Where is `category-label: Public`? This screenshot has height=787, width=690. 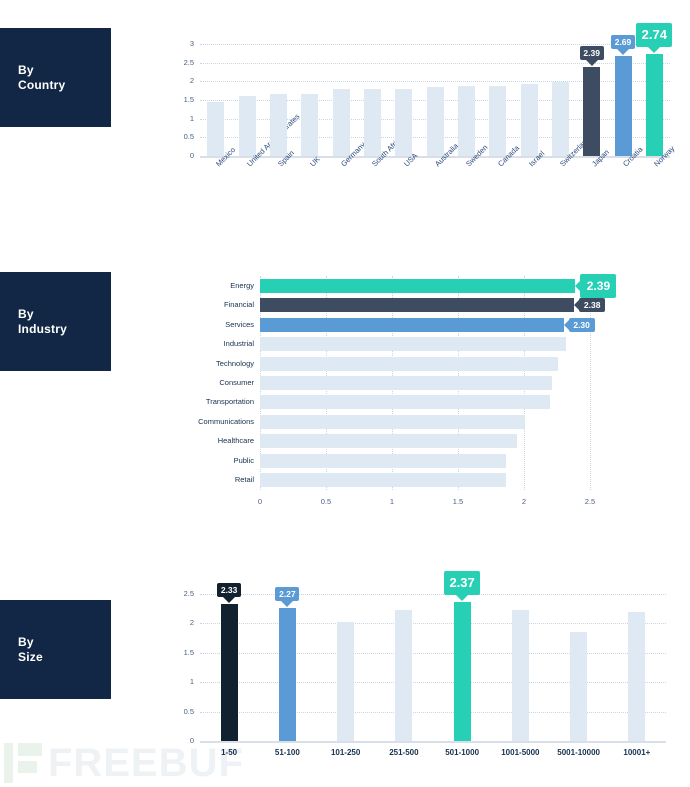 category-label: Public is located at coordinates (243, 460).